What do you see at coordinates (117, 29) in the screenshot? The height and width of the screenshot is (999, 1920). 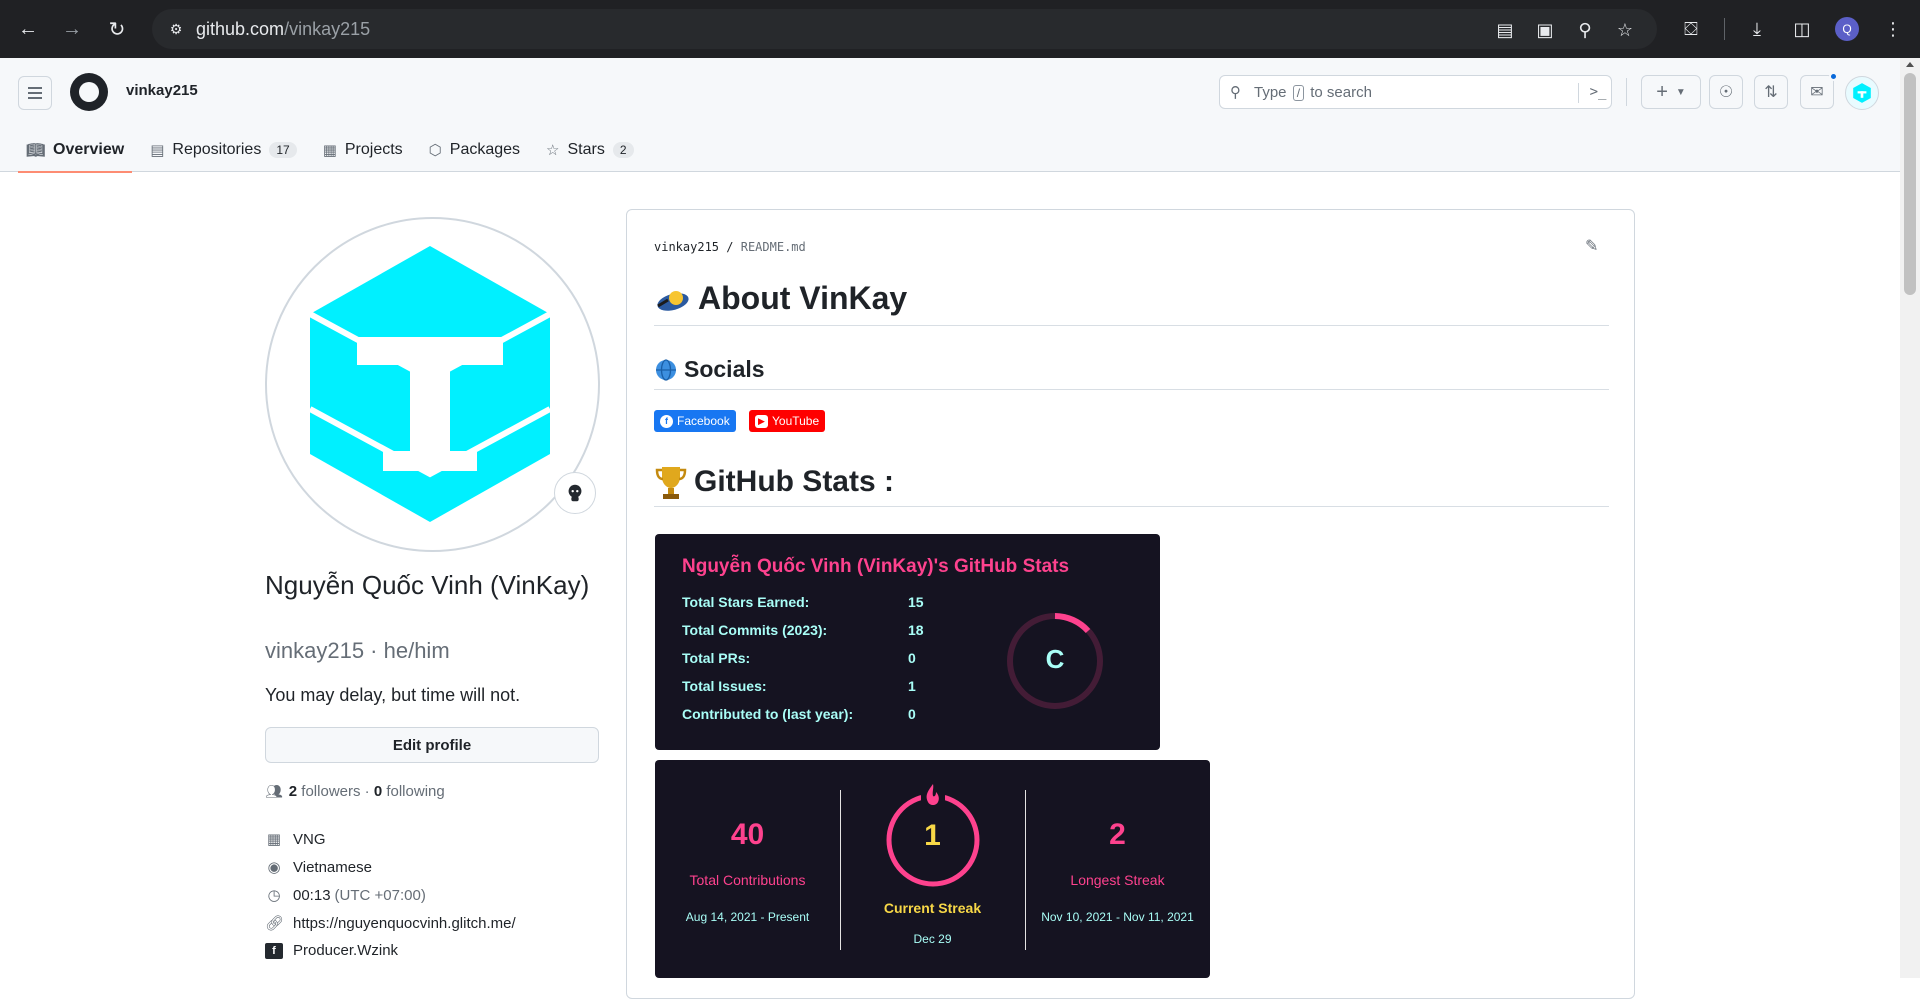 I see `reload-icon: ↻` at bounding box center [117, 29].